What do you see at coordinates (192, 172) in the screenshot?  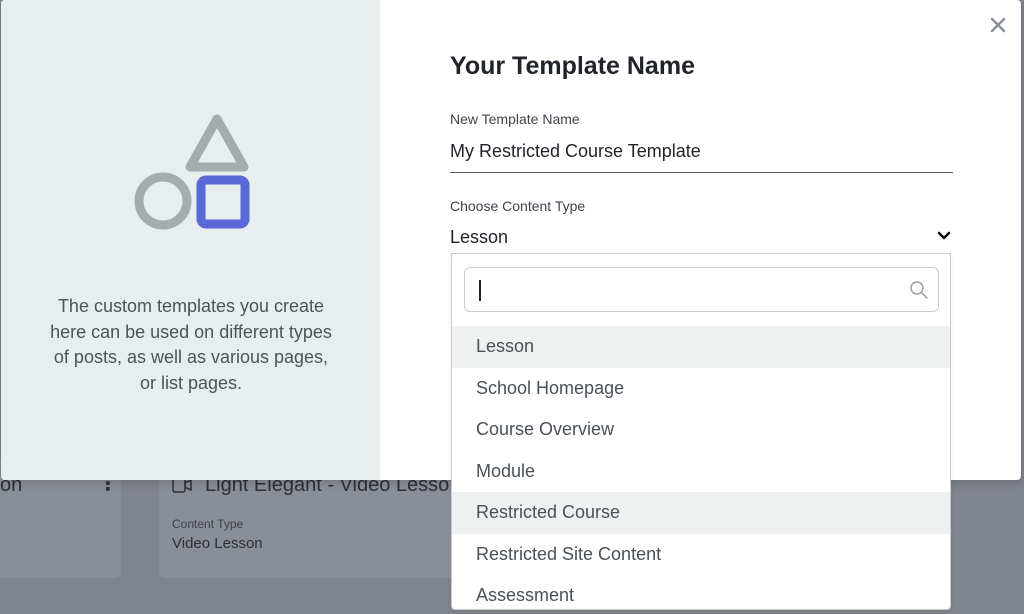 I see `shapes-illustration-icon` at bounding box center [192, 172].